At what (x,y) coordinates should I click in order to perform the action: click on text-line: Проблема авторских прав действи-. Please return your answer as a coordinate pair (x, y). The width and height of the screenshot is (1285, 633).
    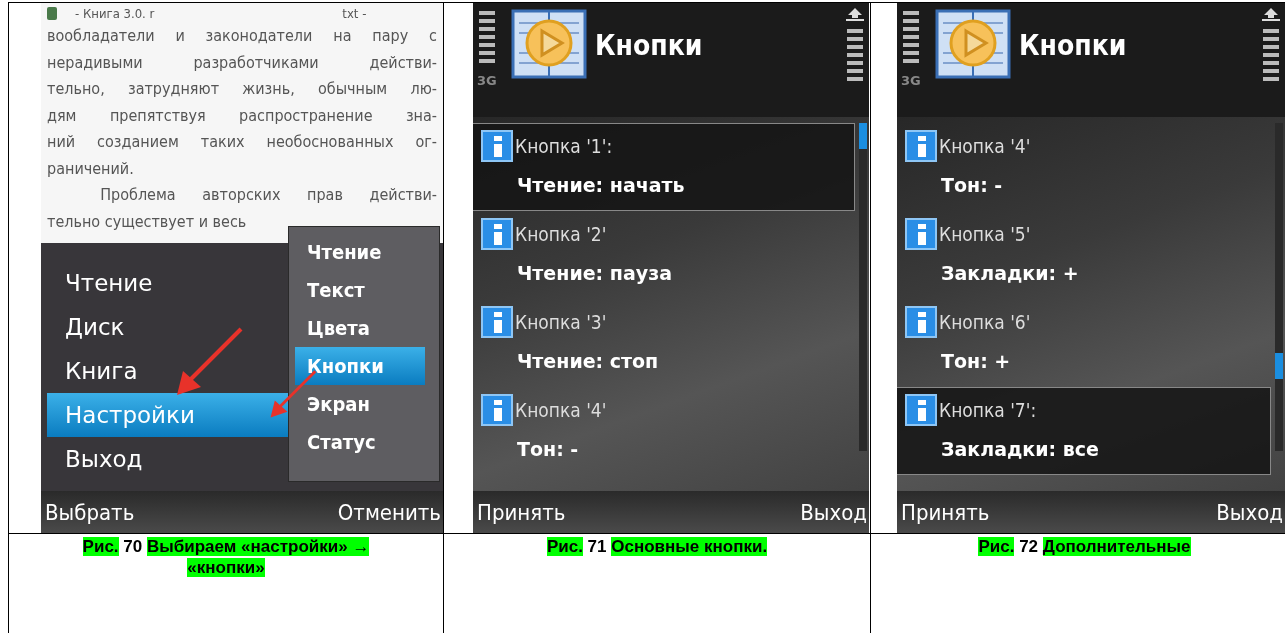
    Looking at the image, I should click on (268, 195).